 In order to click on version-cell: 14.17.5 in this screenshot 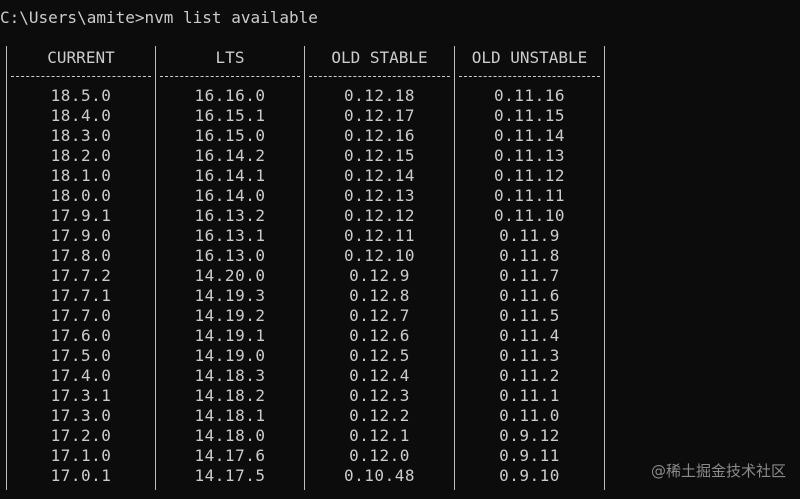, I will do `click(230, 475)`.